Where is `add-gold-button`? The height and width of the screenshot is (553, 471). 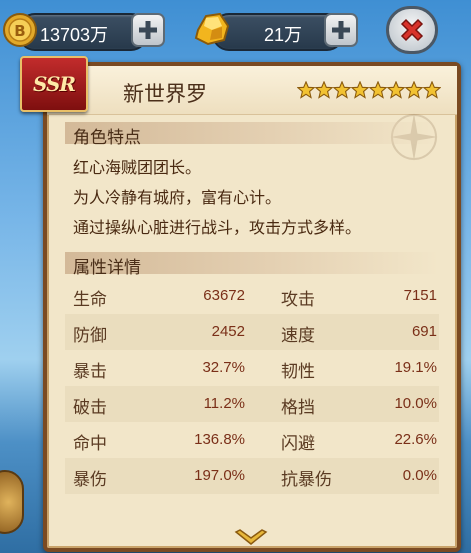 add-gold-button is located at coordinates (341, 30).